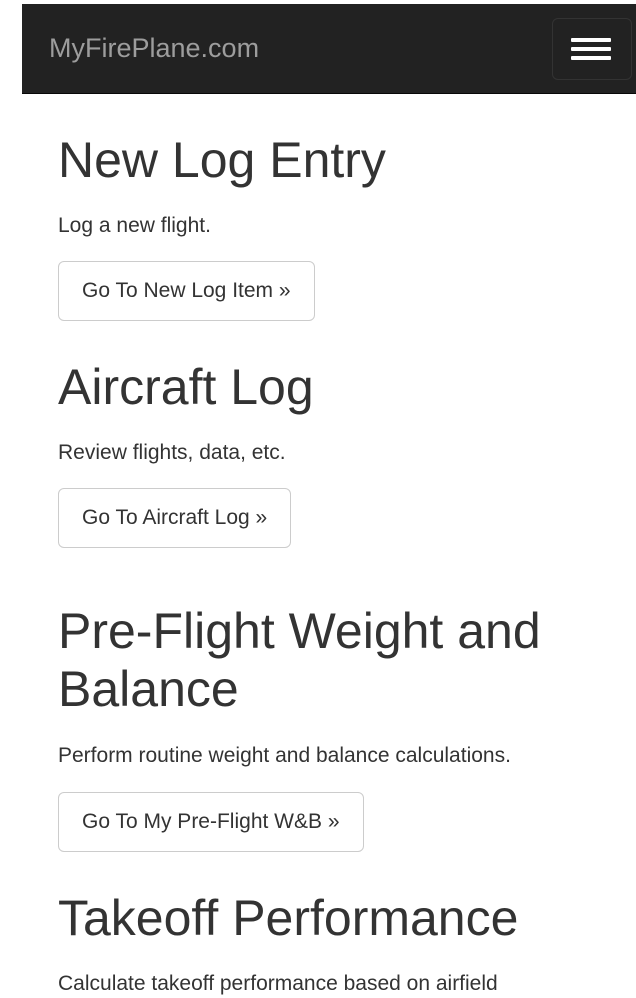 The width and height of the screenshot is (636, 998). What do you see at coordinates (299, 660) in the screenshot?
I see `section-title: Pre-Flight Weight and Balance` at bounding box center [299, 660].